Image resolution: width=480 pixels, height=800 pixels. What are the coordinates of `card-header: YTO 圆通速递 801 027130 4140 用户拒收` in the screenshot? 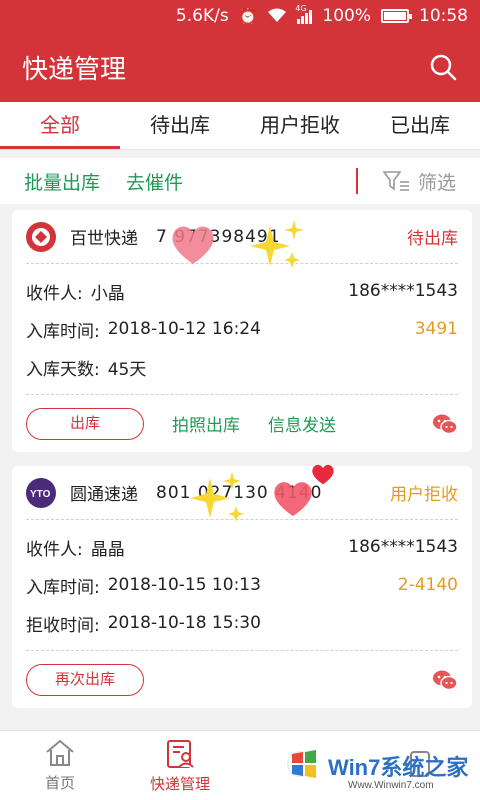 It's located at (242, 493).